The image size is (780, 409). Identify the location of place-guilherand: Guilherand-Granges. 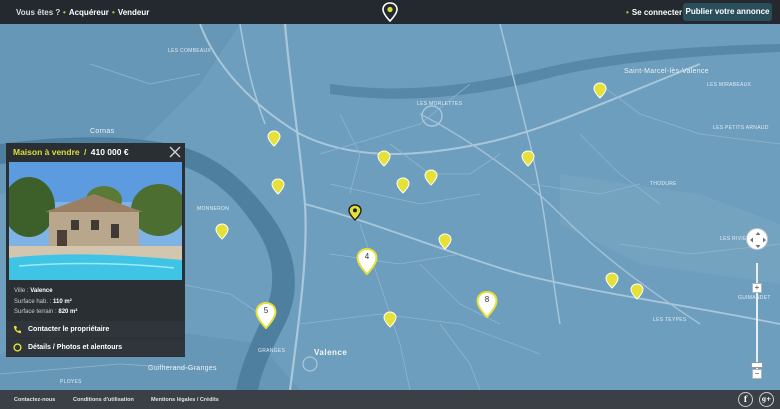
(182, 368).